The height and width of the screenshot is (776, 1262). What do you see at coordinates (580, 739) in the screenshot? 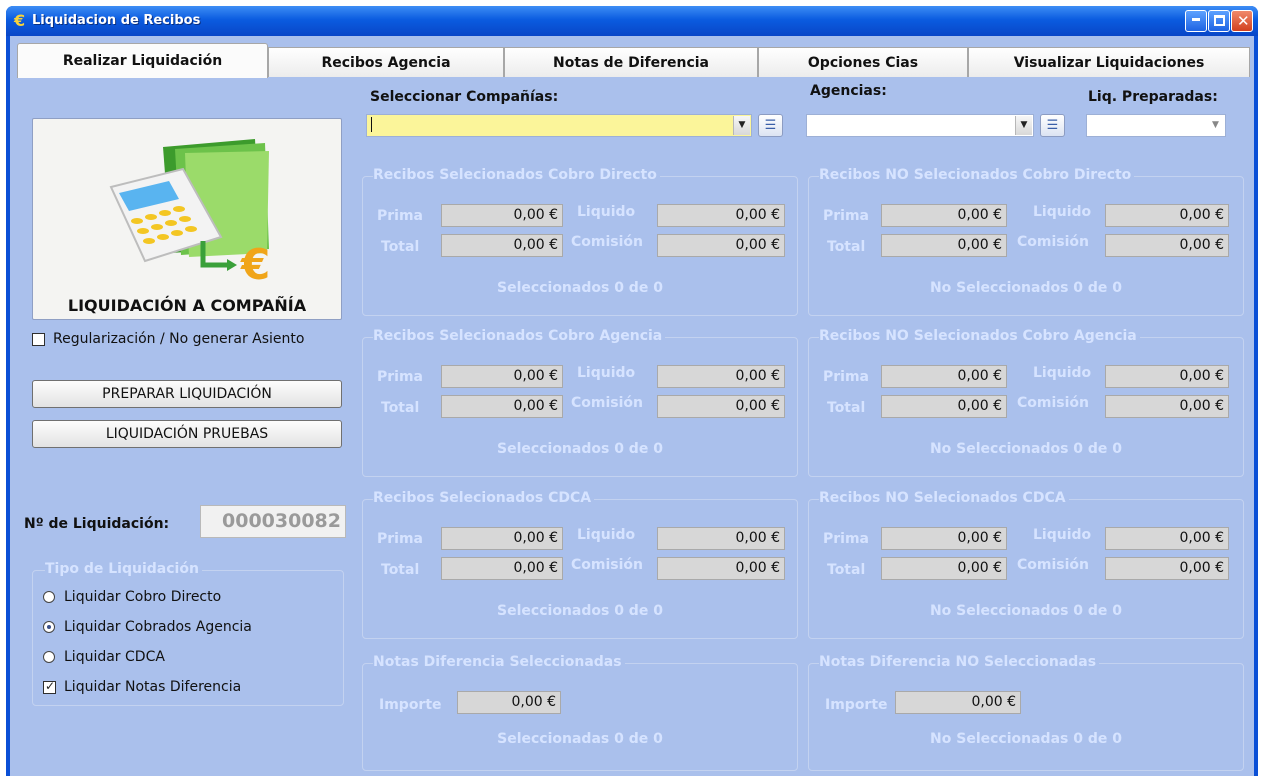
I see `group-status: Seleccionadas 0 de 0` at bounding box center [580, 739].